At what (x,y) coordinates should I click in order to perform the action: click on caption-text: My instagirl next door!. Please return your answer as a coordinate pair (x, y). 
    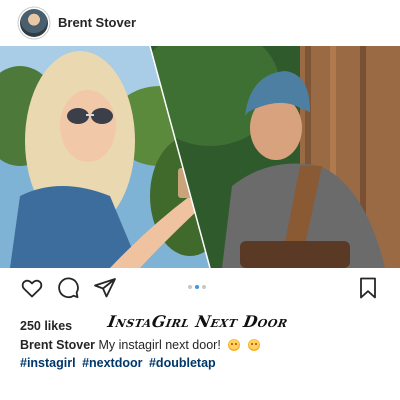
    Looking at the image, I should click on (159, 345).